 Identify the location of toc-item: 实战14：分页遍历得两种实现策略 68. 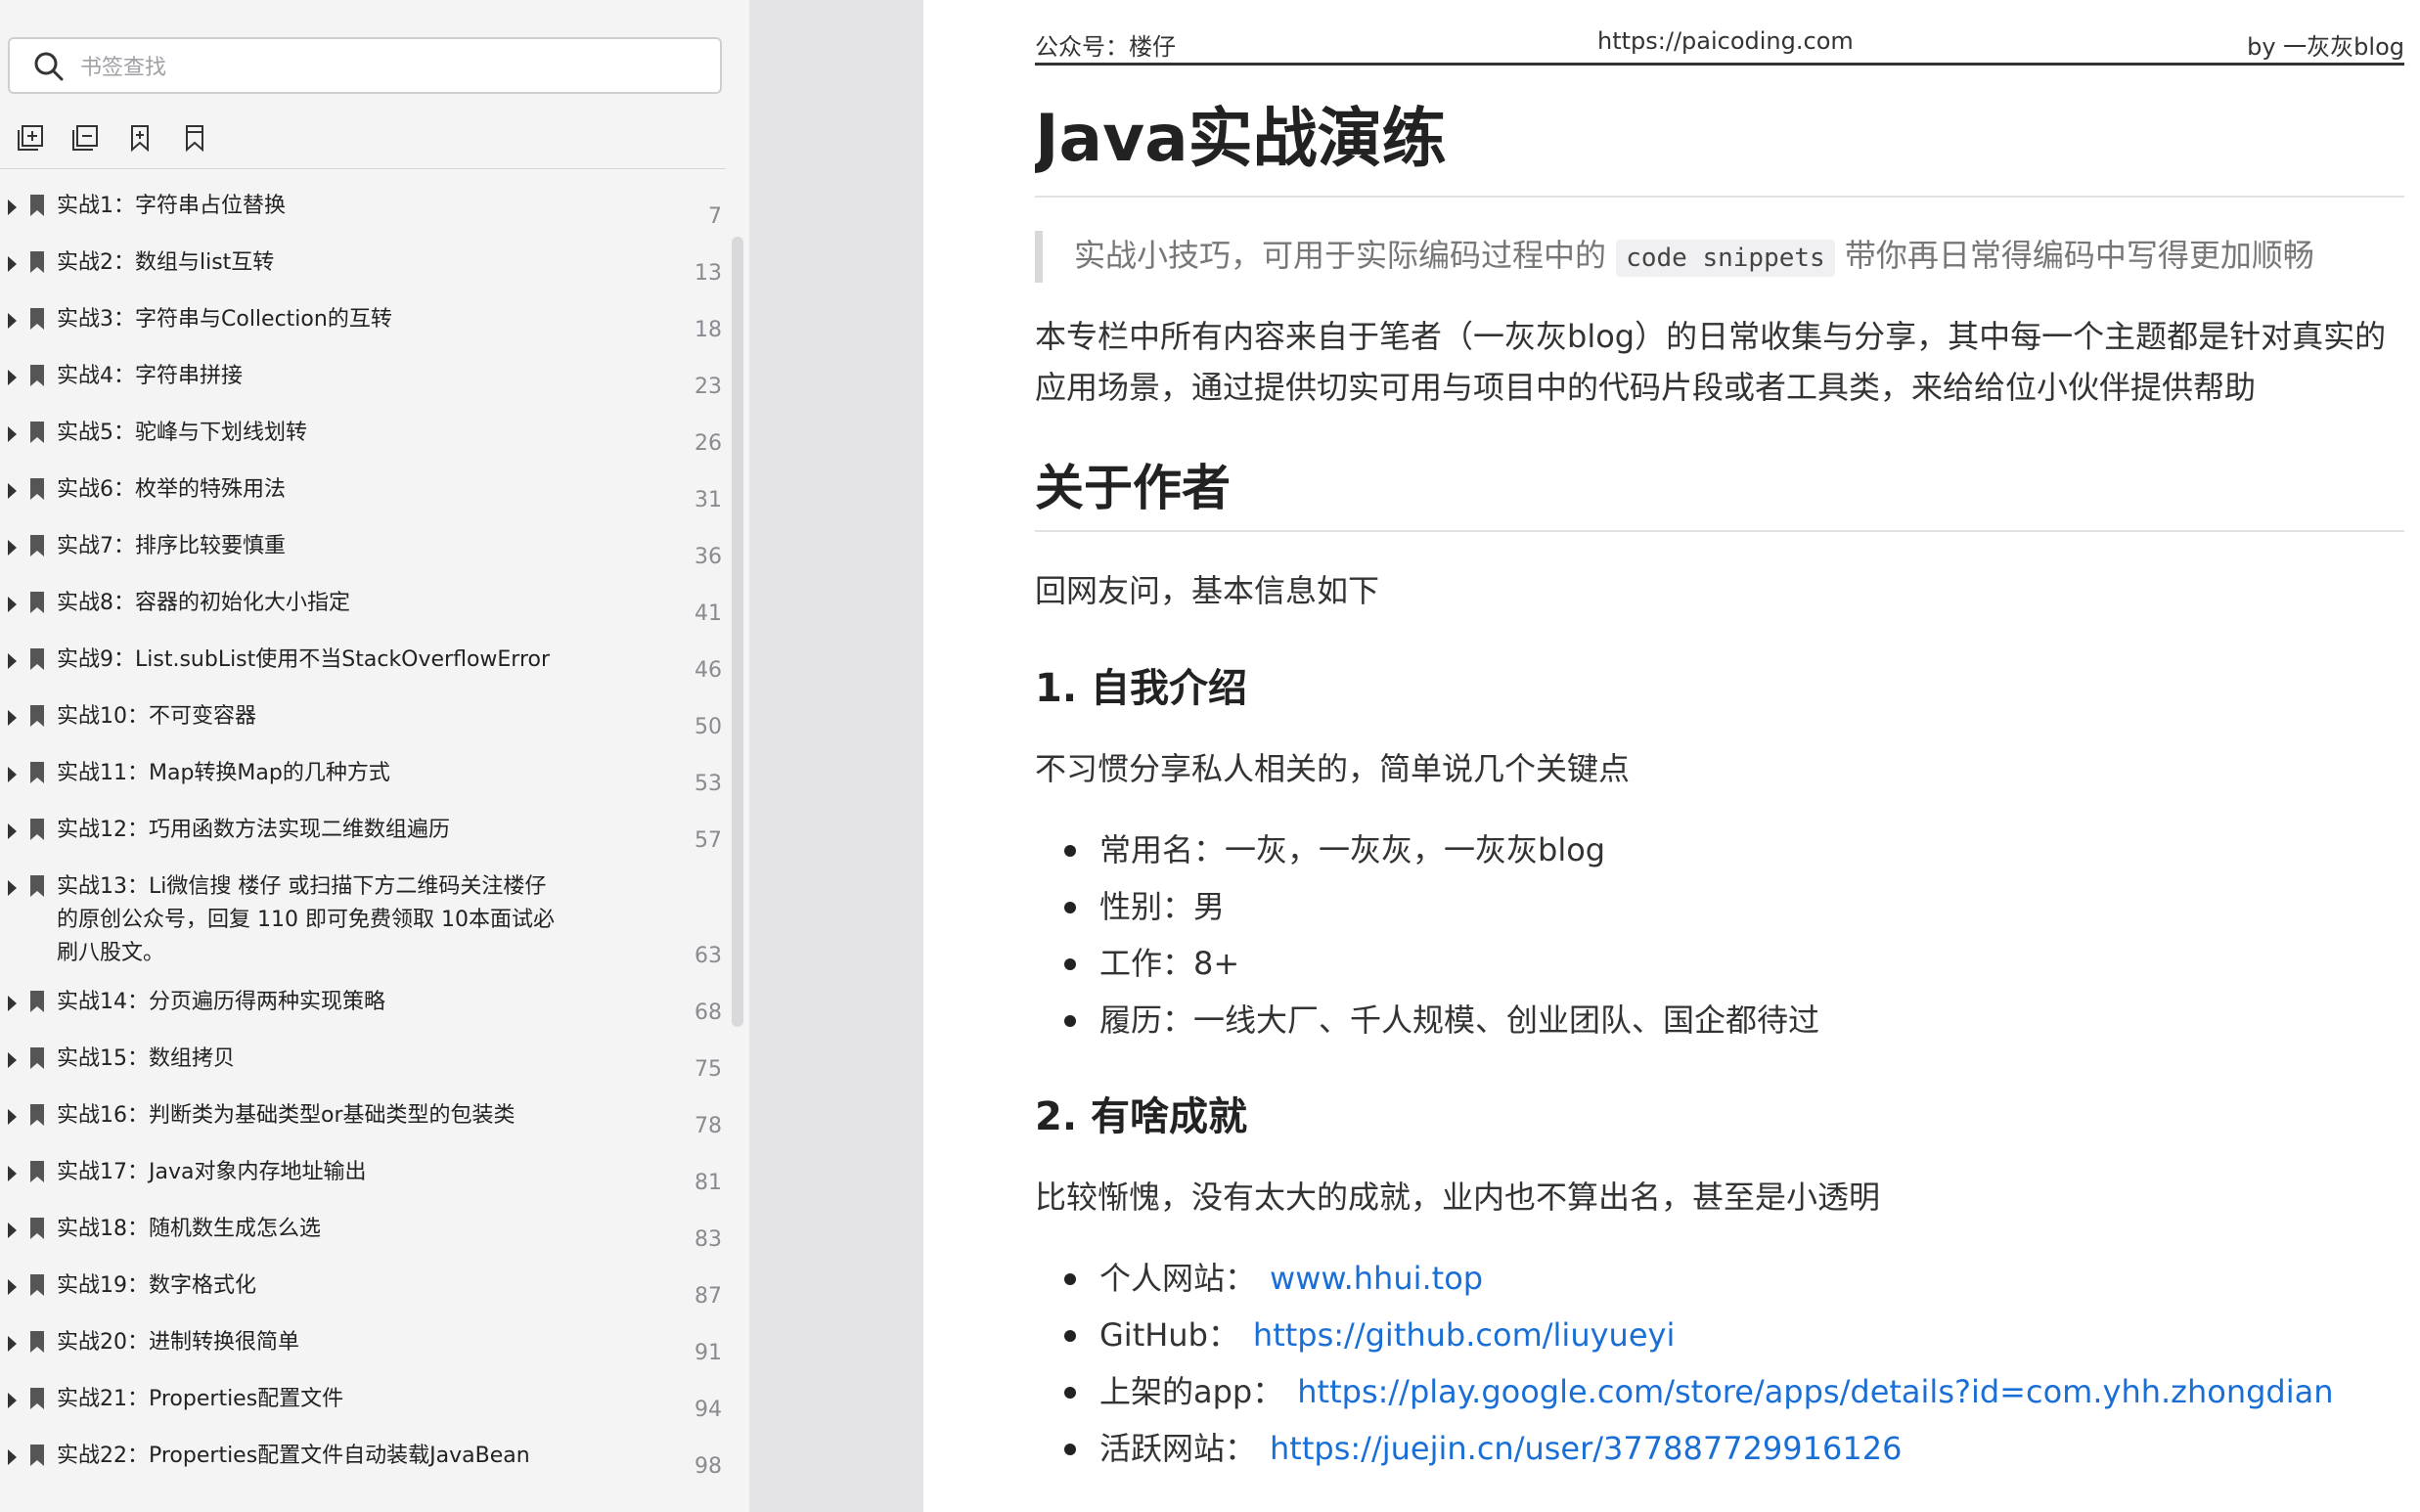
(363, 999).